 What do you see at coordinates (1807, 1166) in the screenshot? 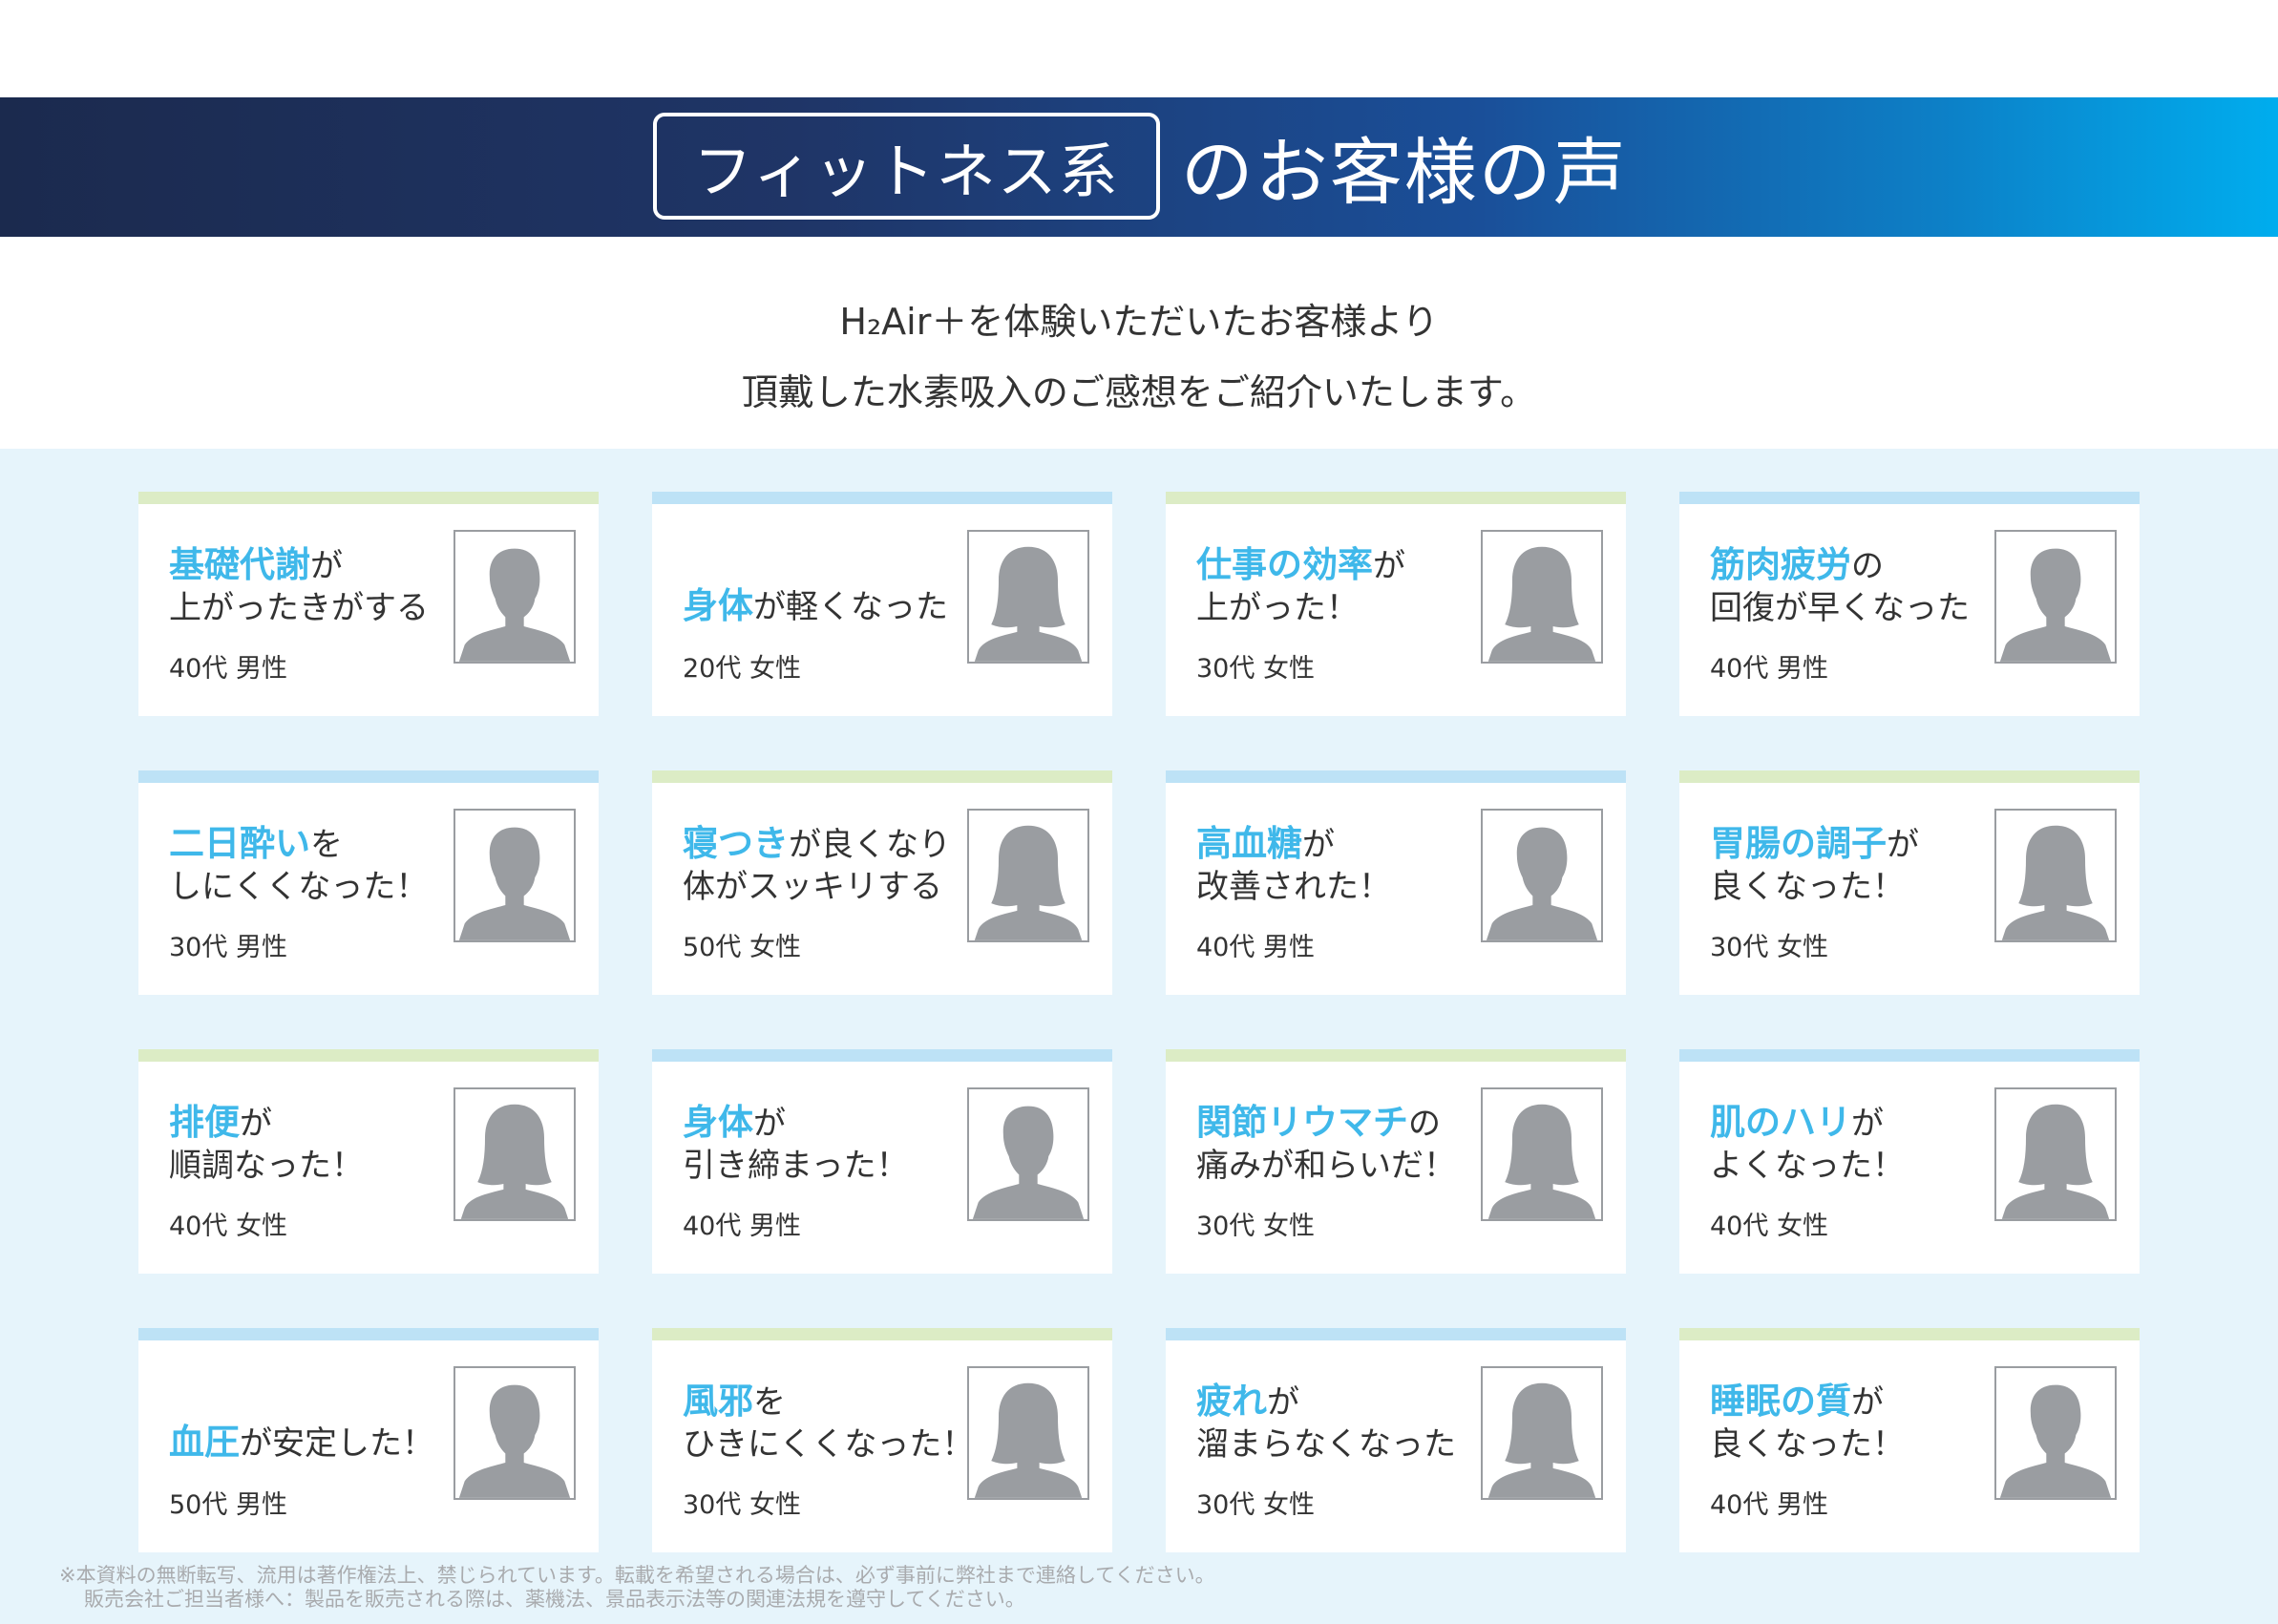
I see `comment-line-2: よくなった！` at bounding box center [1807, 1166].